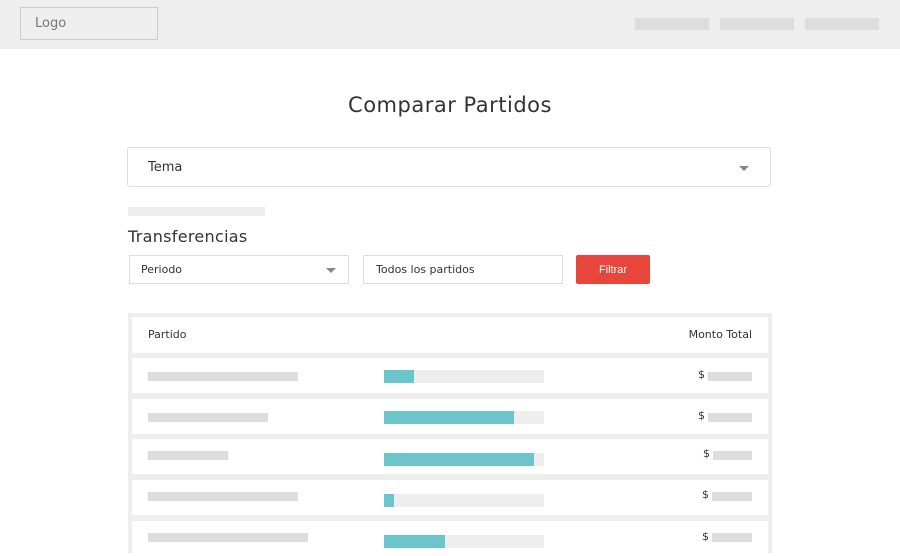 Image resolution: width=900 pixels, height=556 pixels. Describe the element at coordinates (450, 24) in the screenshot. I see `top-header: Logo` at that location.